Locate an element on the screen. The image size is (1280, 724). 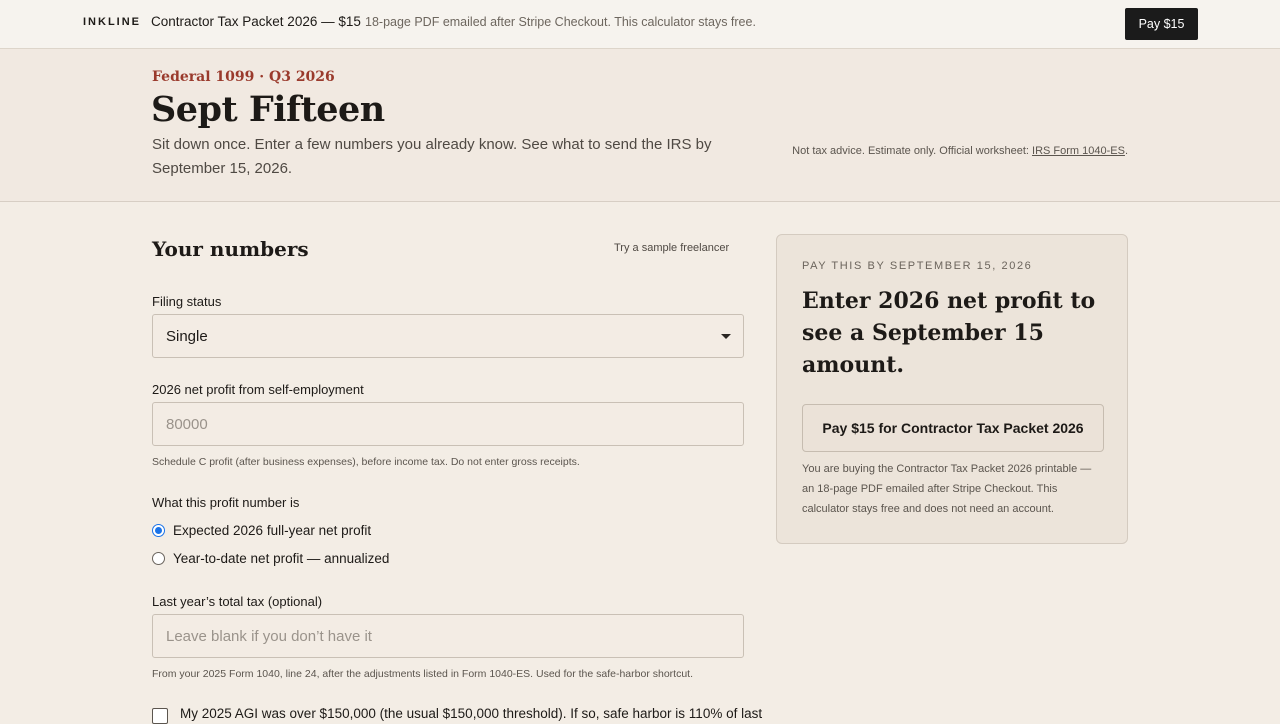
last-year-tax-input: Leave blank if you don’t have it is located at coordinates (448, 636).